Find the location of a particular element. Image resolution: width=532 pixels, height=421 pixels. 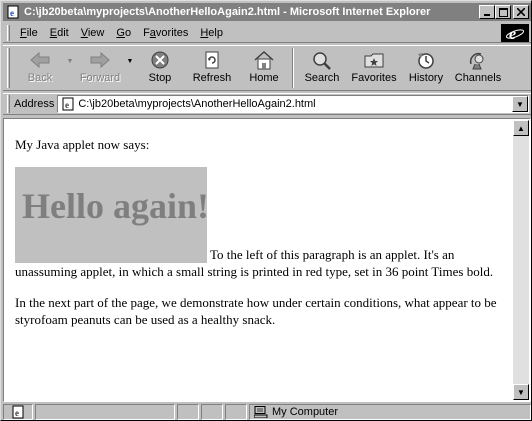

status-text-pane is located at coordinates (105, 412).